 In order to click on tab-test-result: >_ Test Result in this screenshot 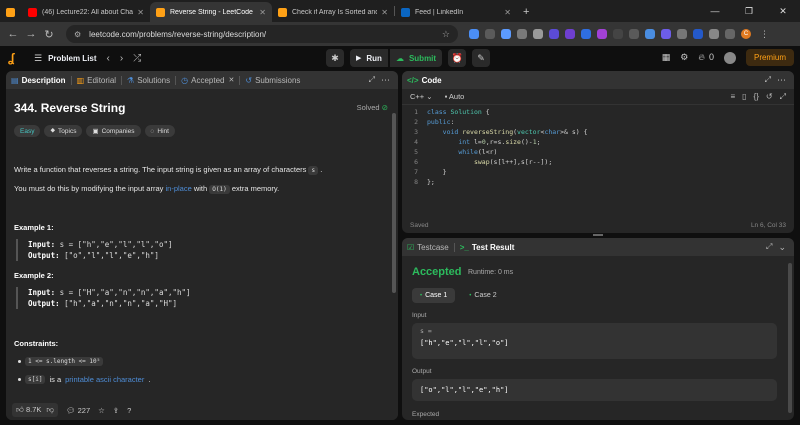, I will do `click(487, 247)`.